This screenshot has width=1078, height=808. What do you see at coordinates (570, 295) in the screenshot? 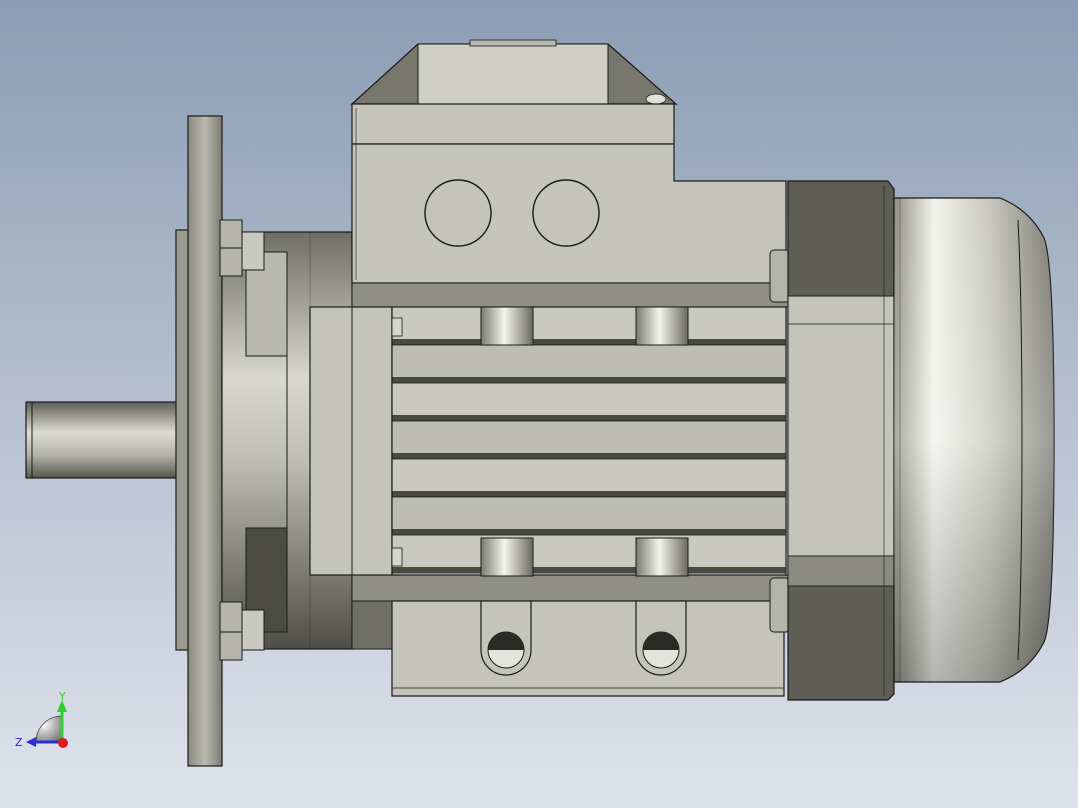
I see `housing-band-upper` at bounding box center [570, 295].